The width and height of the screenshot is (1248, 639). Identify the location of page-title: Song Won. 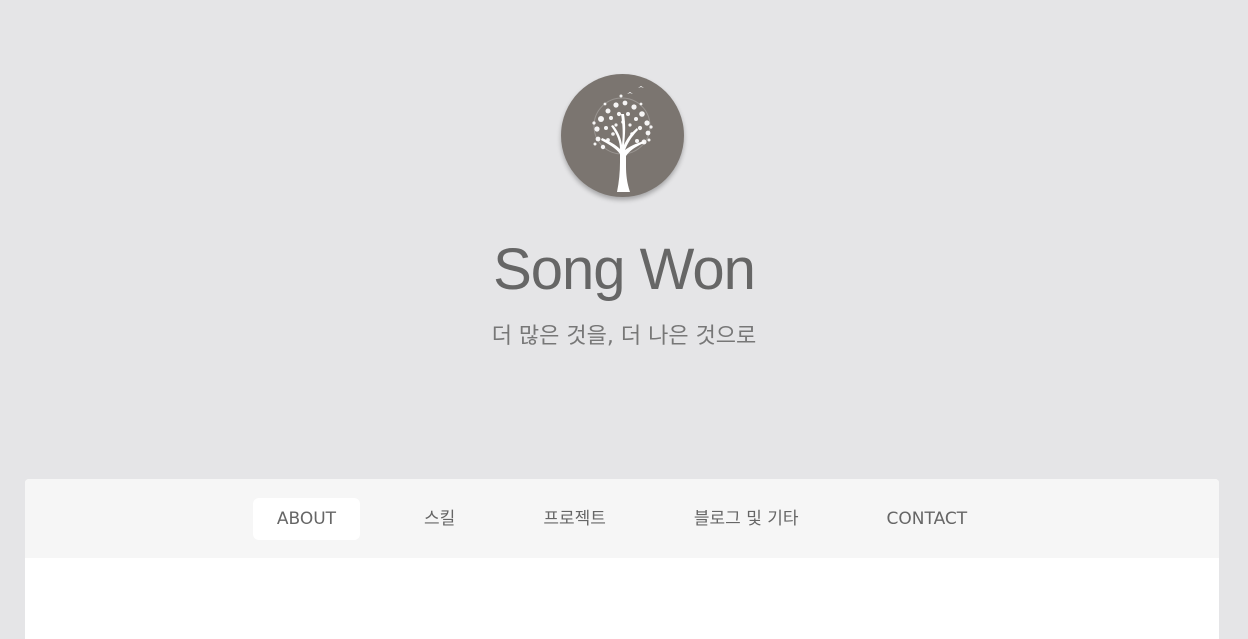
(624, 269).